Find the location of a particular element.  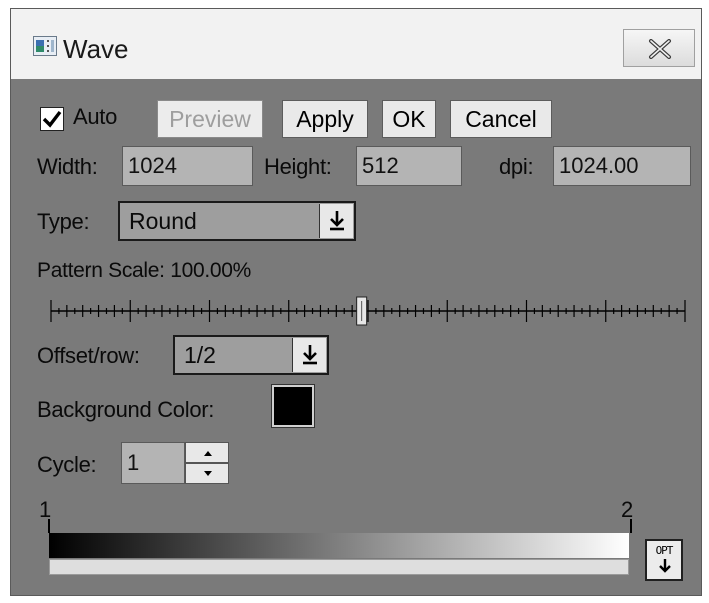

dpi-field: 1024.00 is located at coordinates (622, 166).